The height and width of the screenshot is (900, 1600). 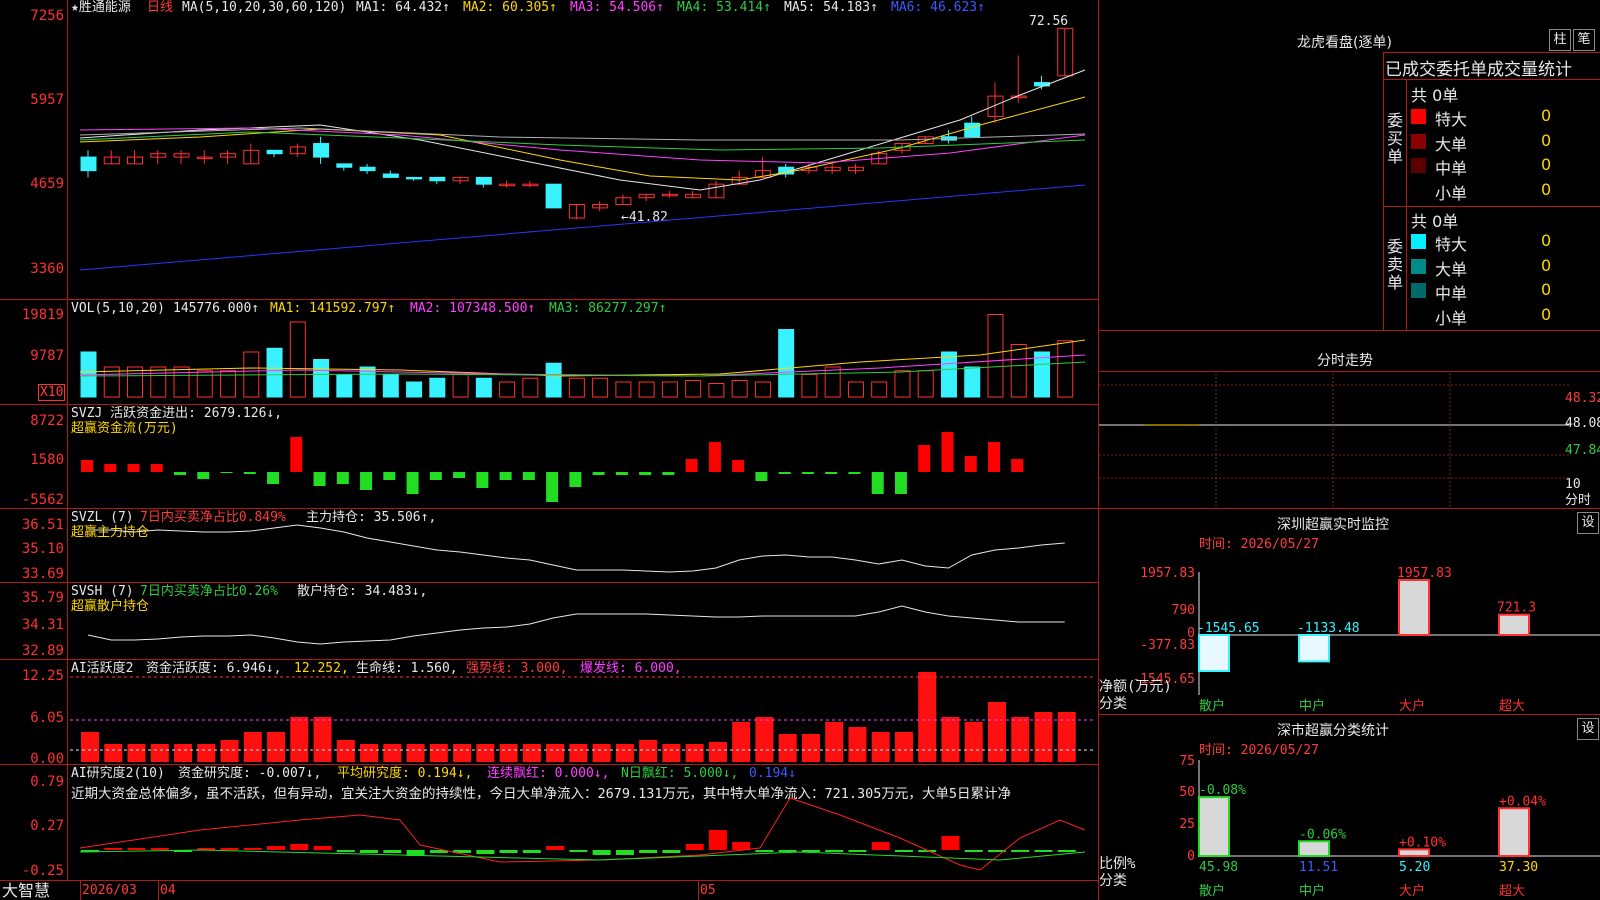 I want to click on stats-change-label: +0.10%, so click(x=1422, y=842).